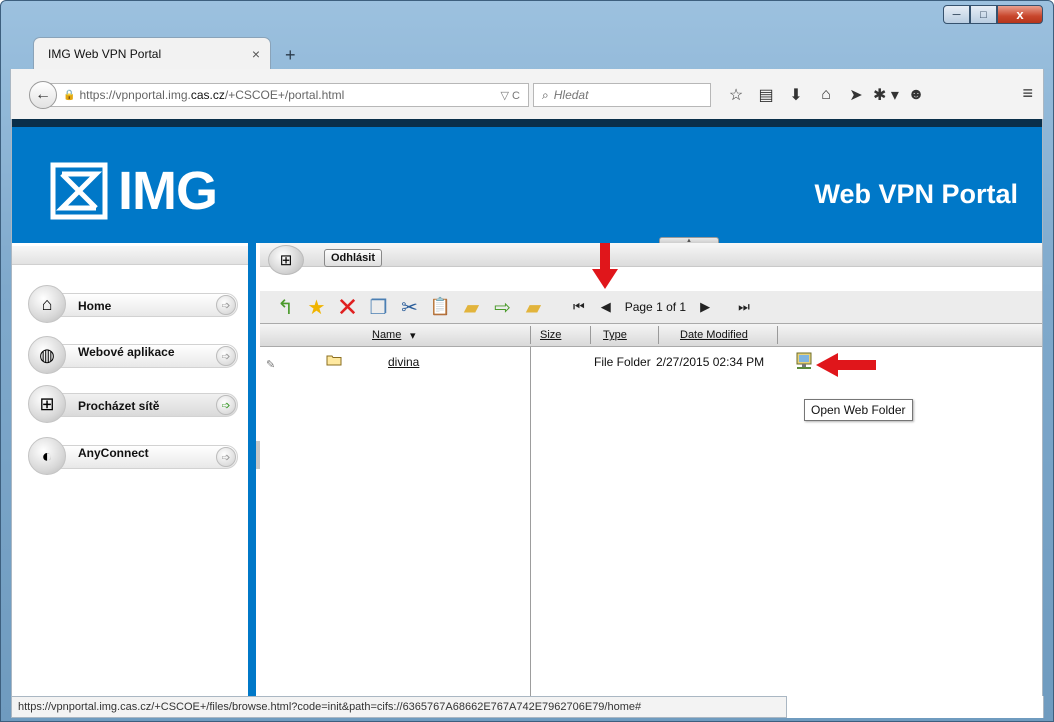 The image size is (1054, 722). Describe the element at coordinates (119, 406) in the screenshot. I see `sidebar-item-label: Procházet sítě` at that location.